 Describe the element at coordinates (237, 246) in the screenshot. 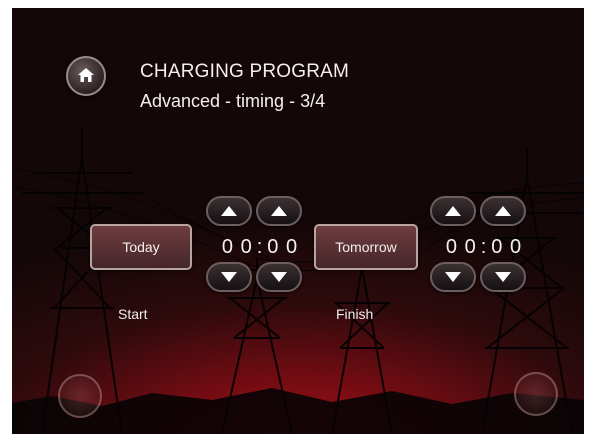

I see `start-hours-value: 0 0` at that location.